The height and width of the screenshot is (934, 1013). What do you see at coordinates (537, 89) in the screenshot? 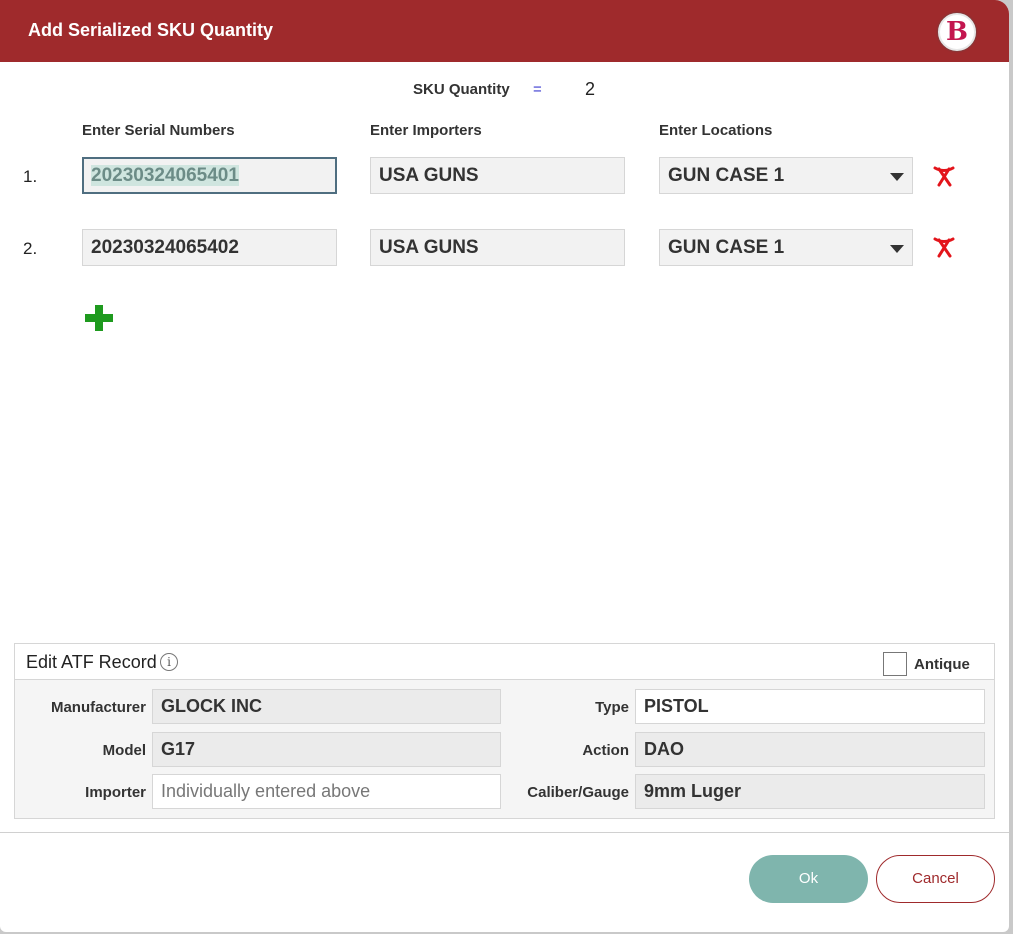
I see `sku-quantity-equals: =` at bounding box center [537, 89].